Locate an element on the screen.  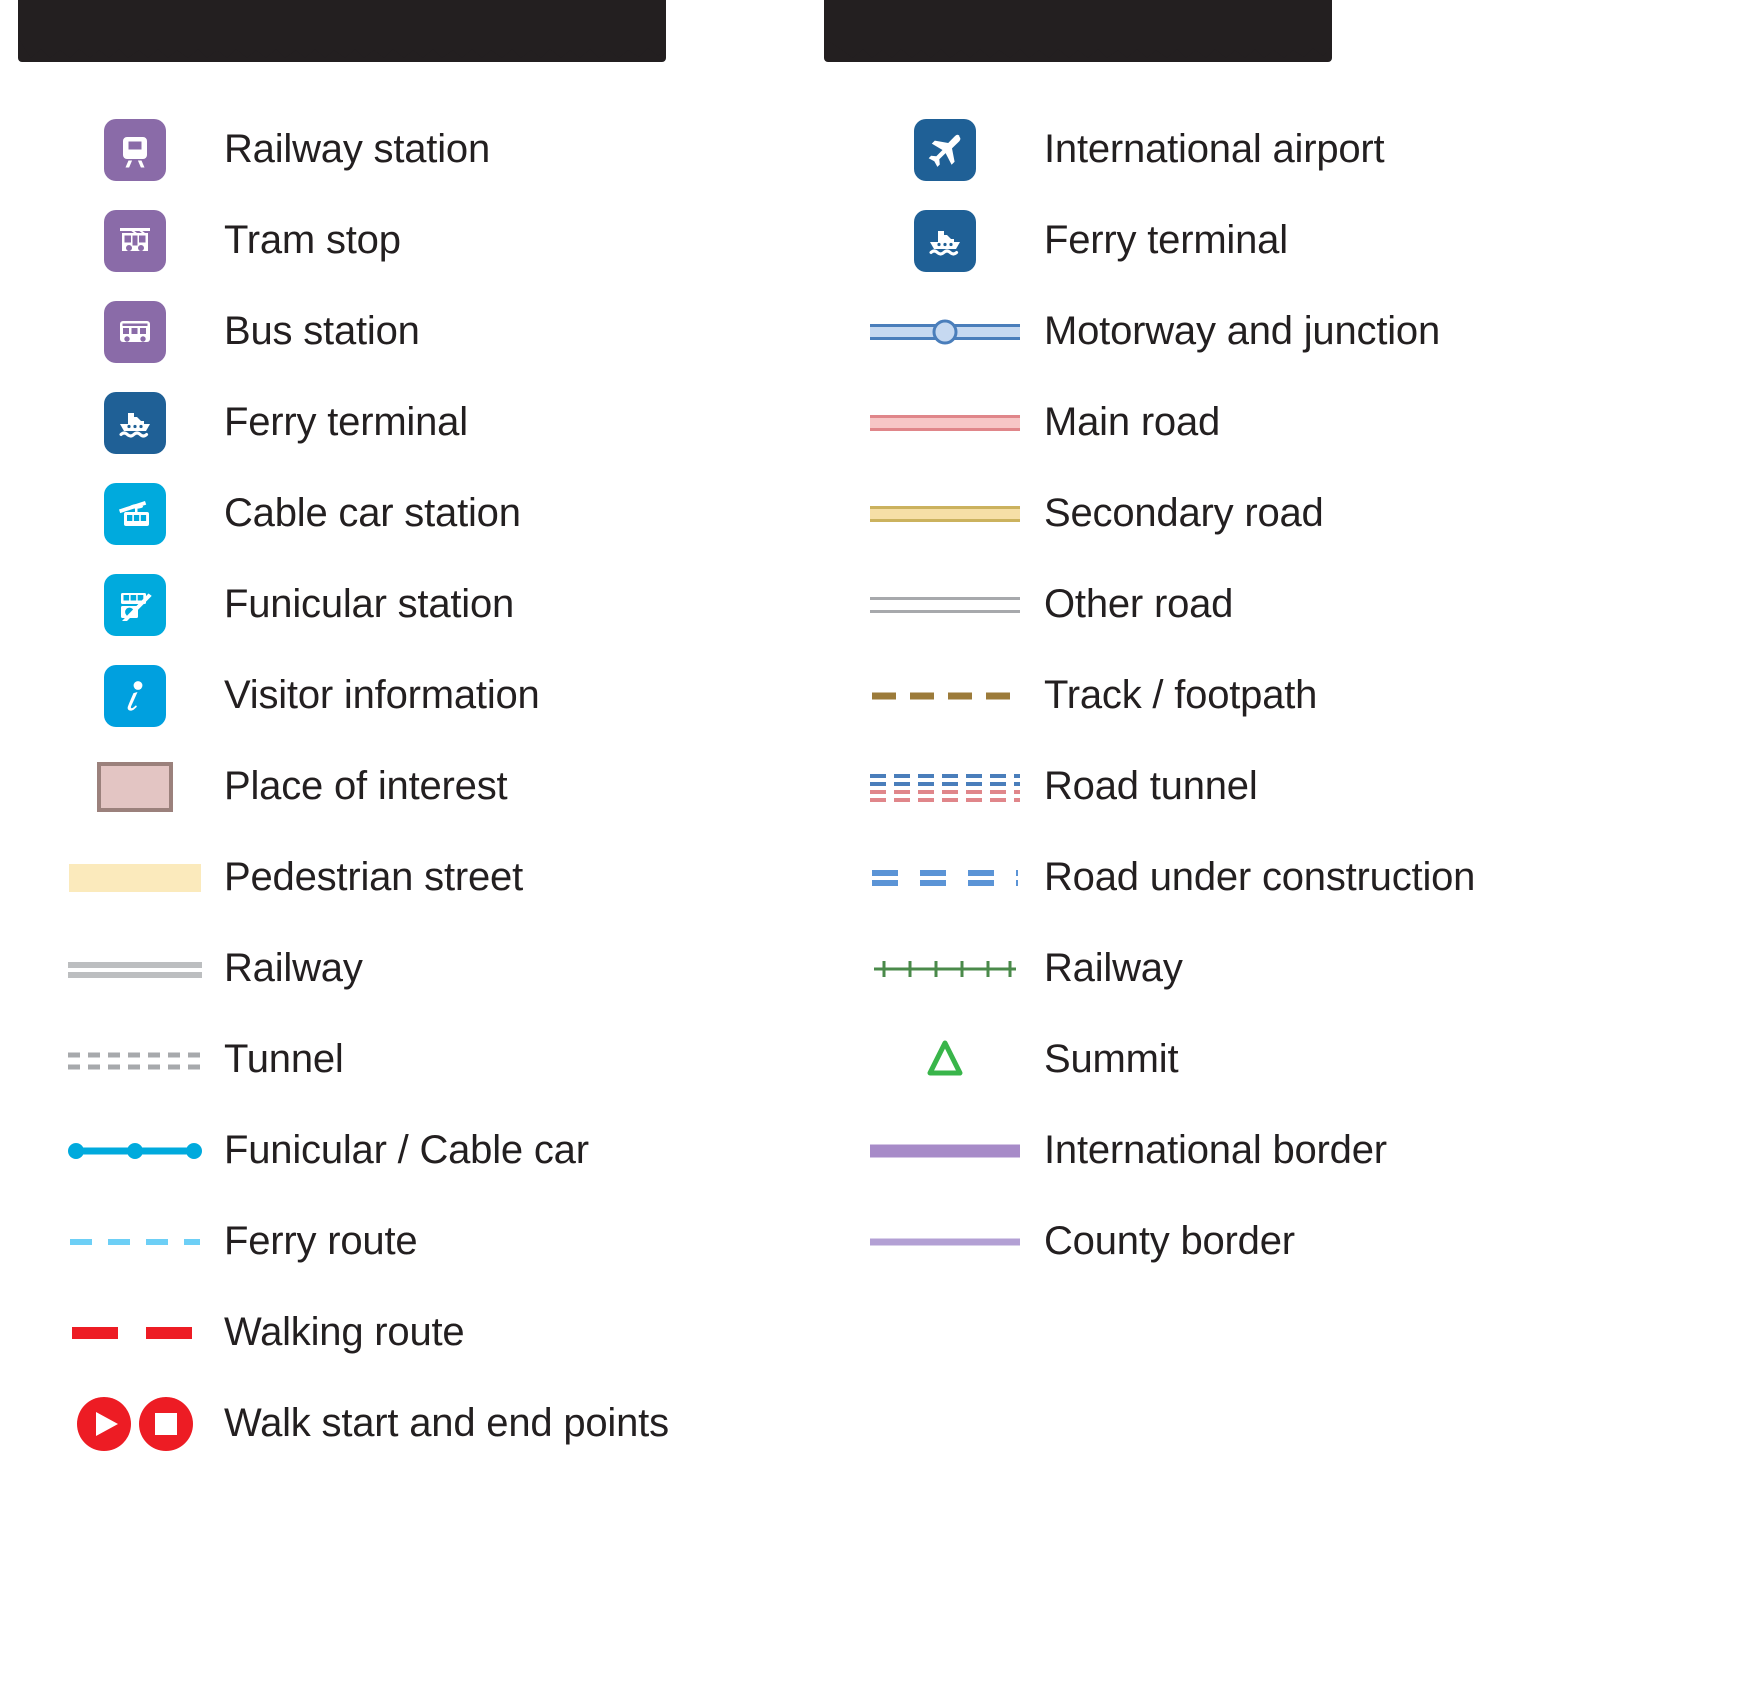
legend-row-motorway-junction: Motorway and junction is located at coordinates (1300, 331).